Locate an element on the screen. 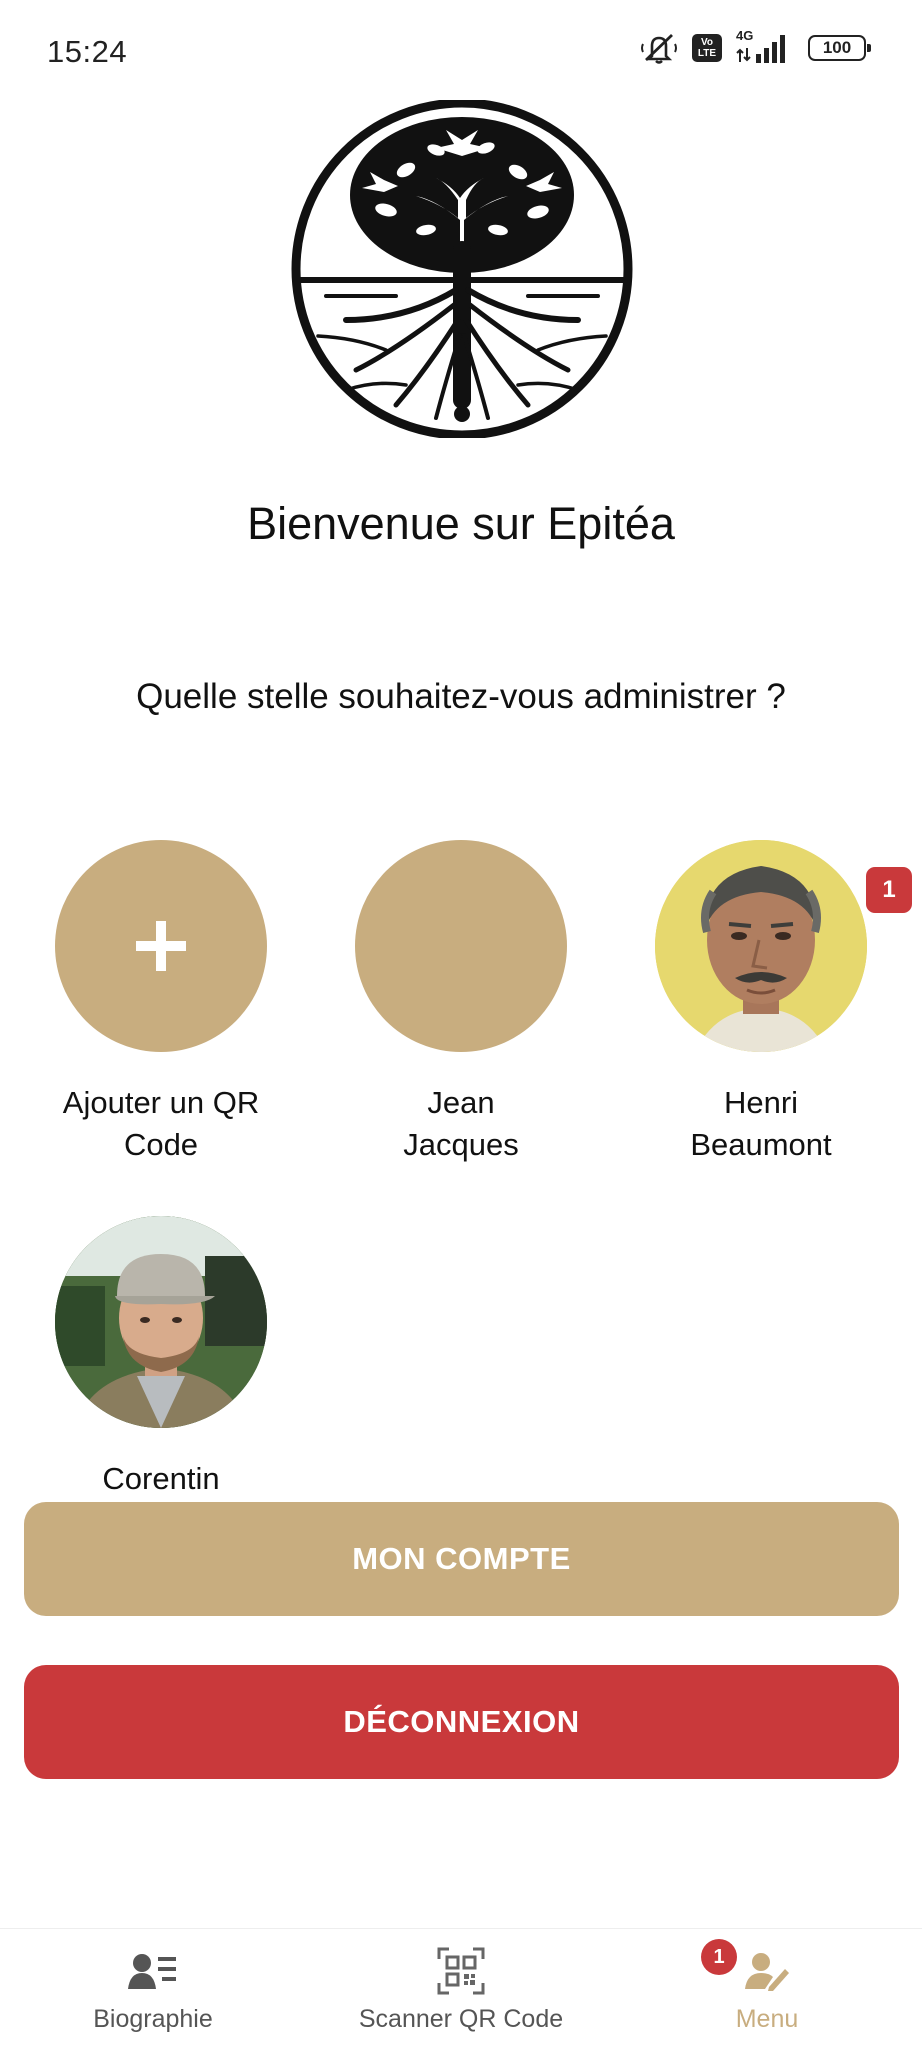 Image resolution: width=922 pixels, height=2048 pixels. add-qr-code-tile: Ajouter un QR Code is located at coordinates (161, 1003).